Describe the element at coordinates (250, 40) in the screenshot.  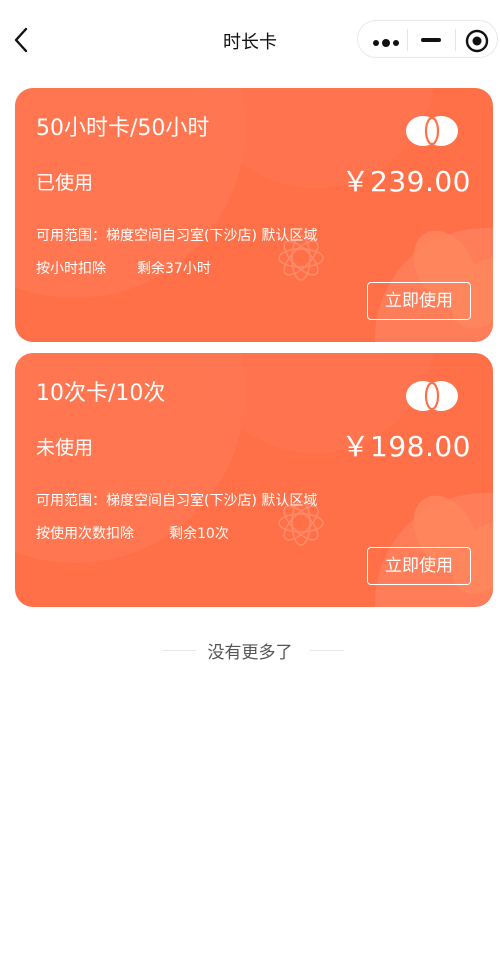
I see `nav-bar: 时长卡` at that location.